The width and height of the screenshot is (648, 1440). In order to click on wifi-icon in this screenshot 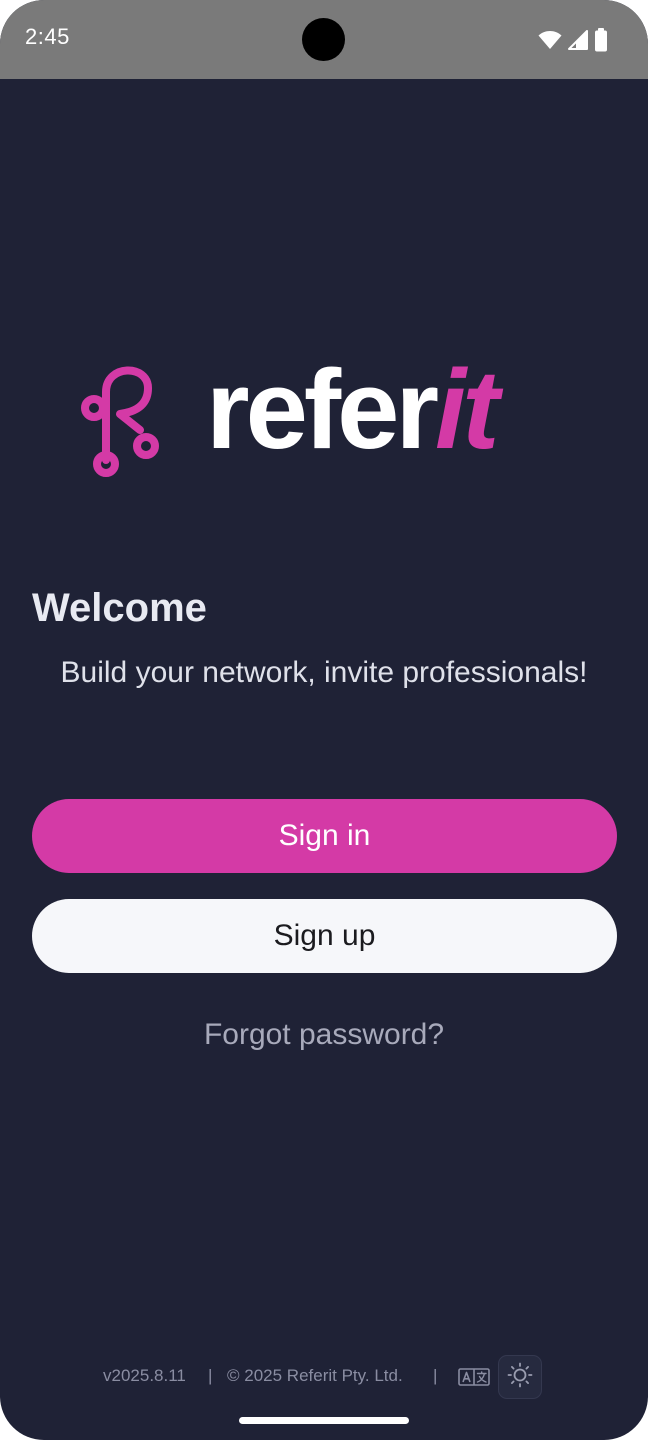, I will do `click(550, 40)`.